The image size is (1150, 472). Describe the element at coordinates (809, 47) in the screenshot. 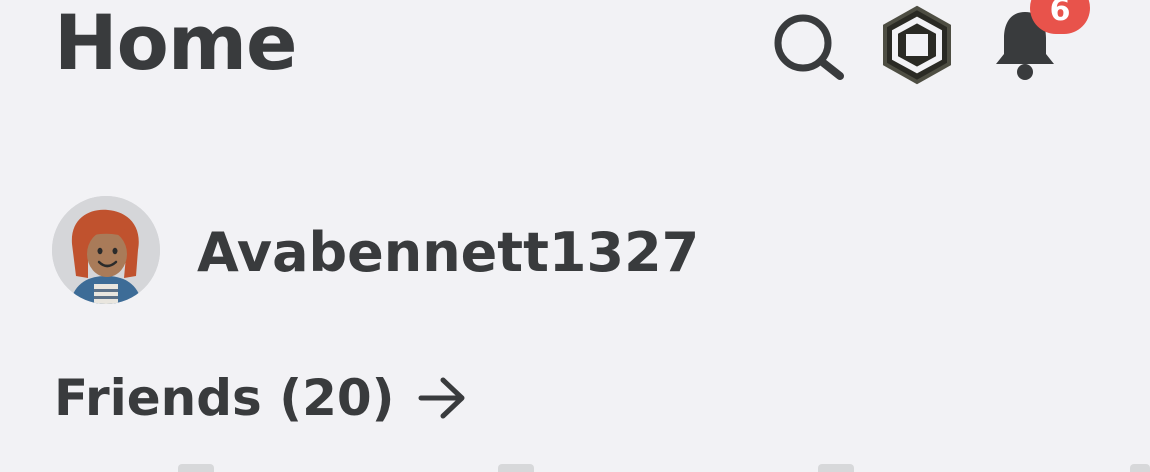

I see `search-icon` at that location.